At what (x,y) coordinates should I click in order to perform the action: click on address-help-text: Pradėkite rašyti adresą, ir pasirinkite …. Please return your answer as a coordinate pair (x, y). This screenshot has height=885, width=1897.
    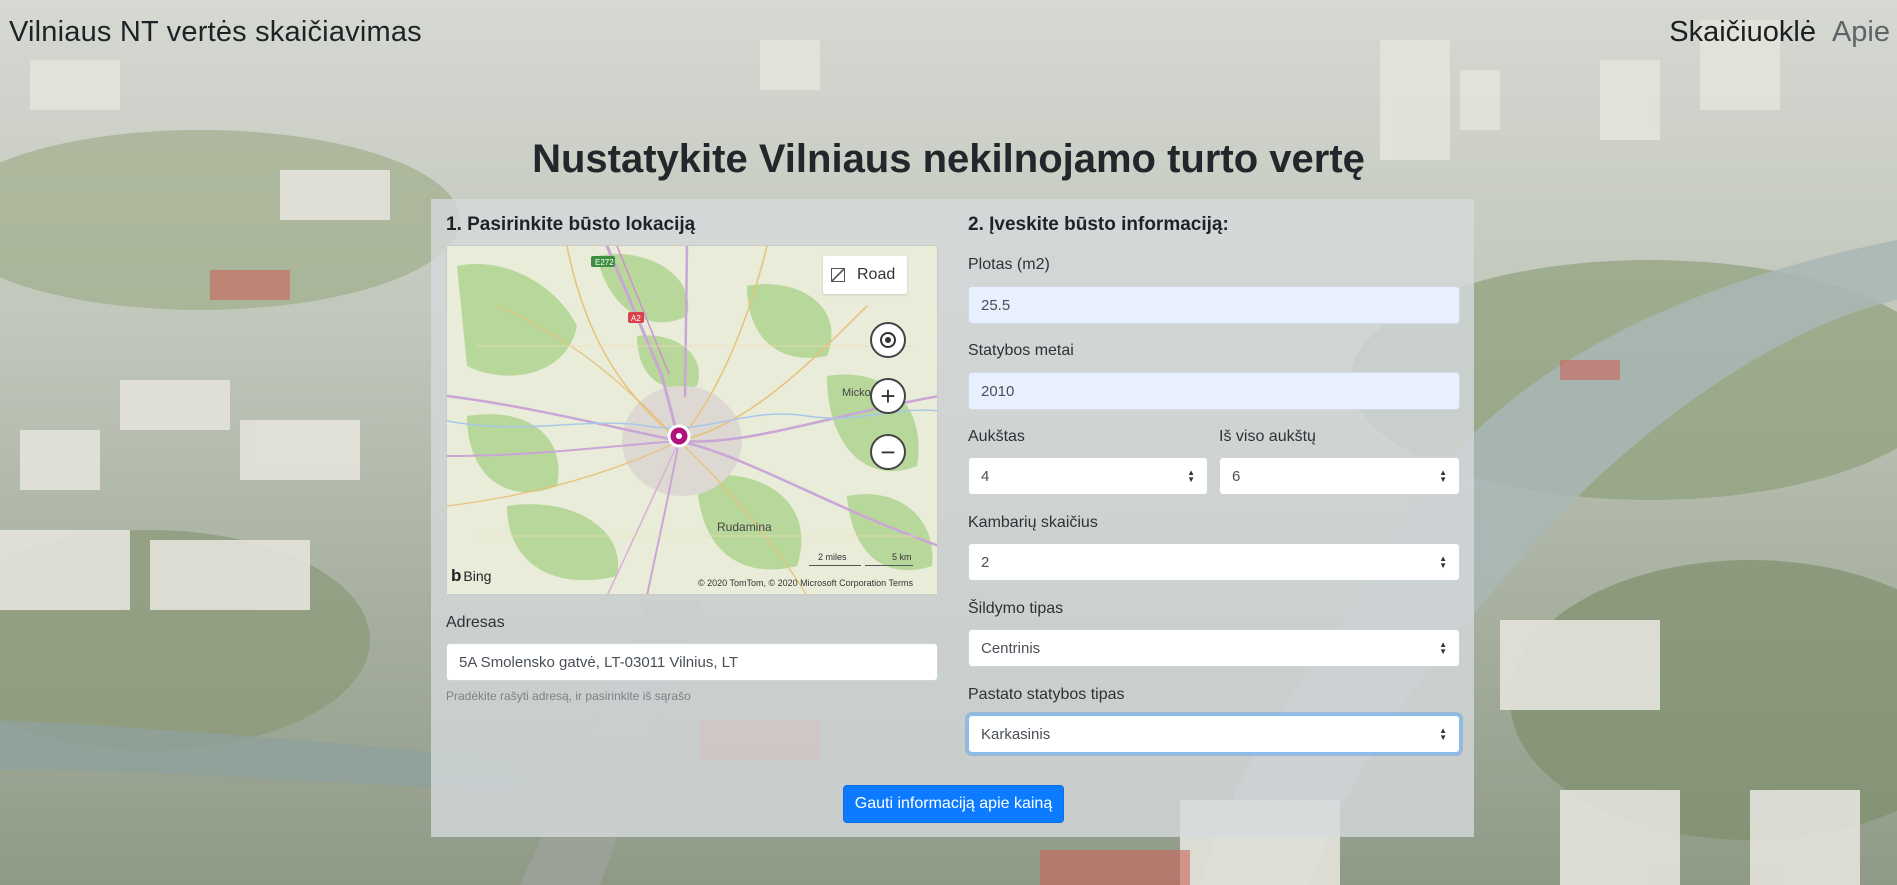
    Looking at the image, I should click on (568, 696).